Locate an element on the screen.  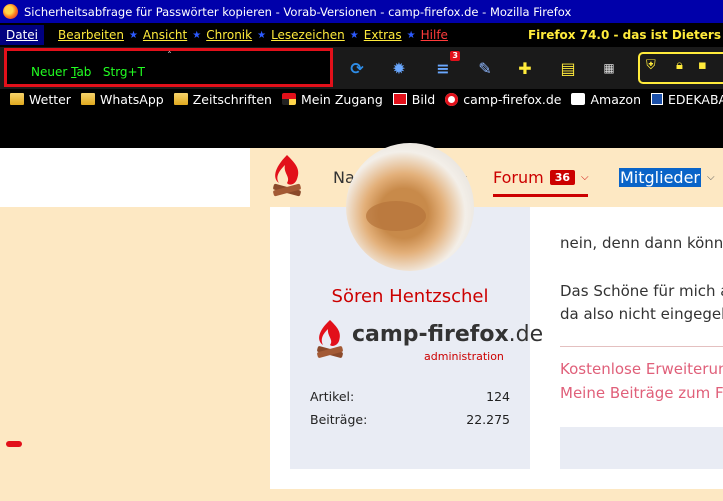
bookmark-edeka: EDEKABAN is located at coordinates (687, 99).